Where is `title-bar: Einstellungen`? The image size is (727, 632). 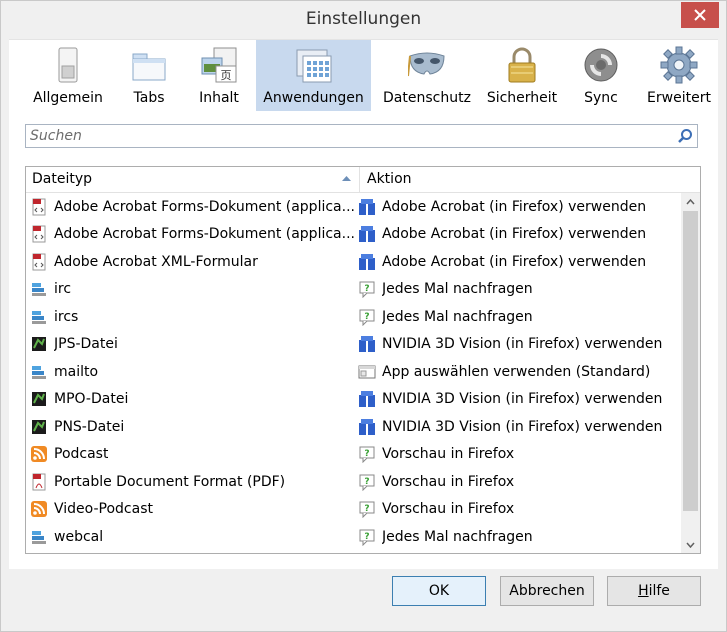 title-bar: Einstellungen is located at coordinates (363, 20).